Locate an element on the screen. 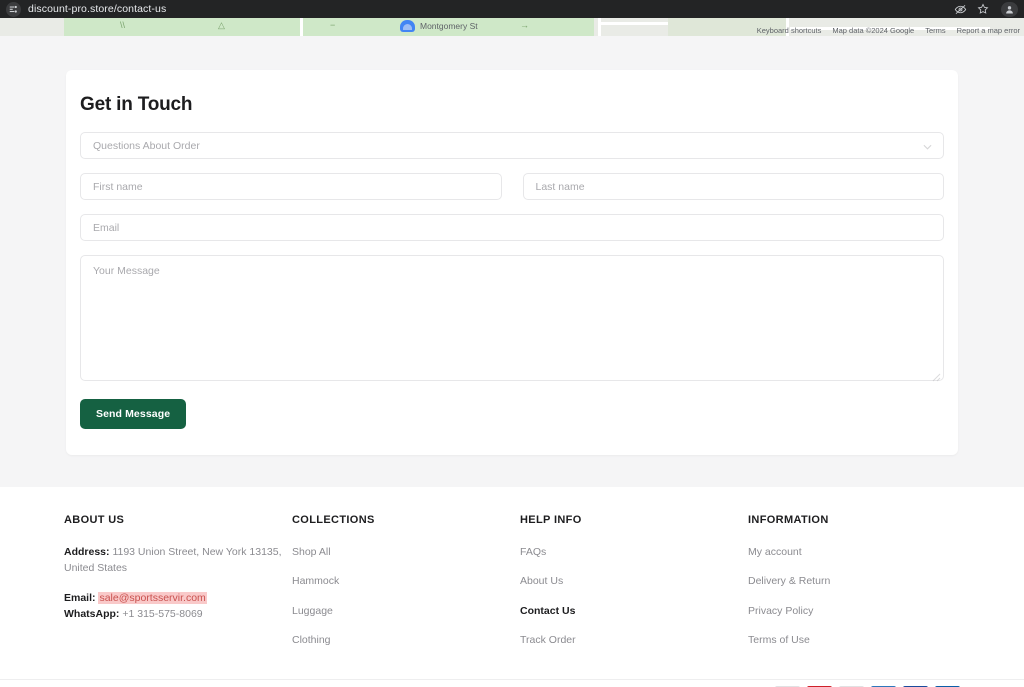  footer-link-shop-all: Shop All is located at coordinates (406, 552).